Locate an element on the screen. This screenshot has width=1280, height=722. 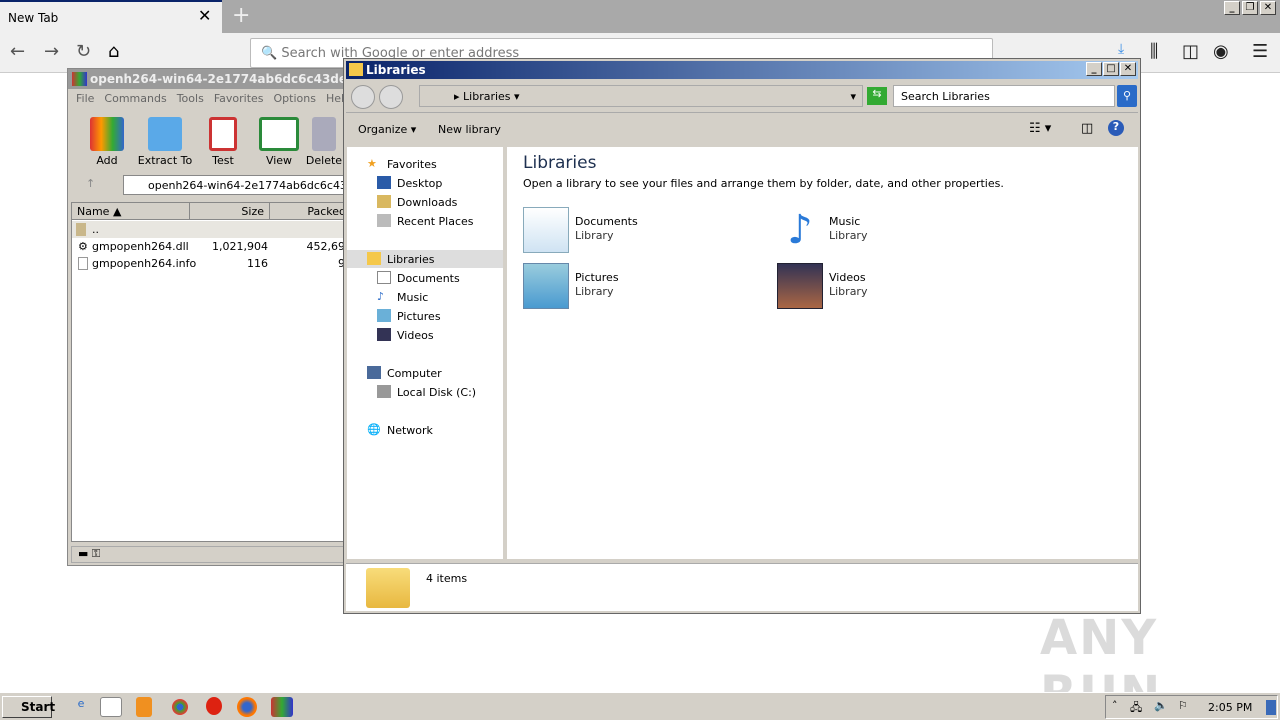
start-button: Start is located at coordinates (29, 707).